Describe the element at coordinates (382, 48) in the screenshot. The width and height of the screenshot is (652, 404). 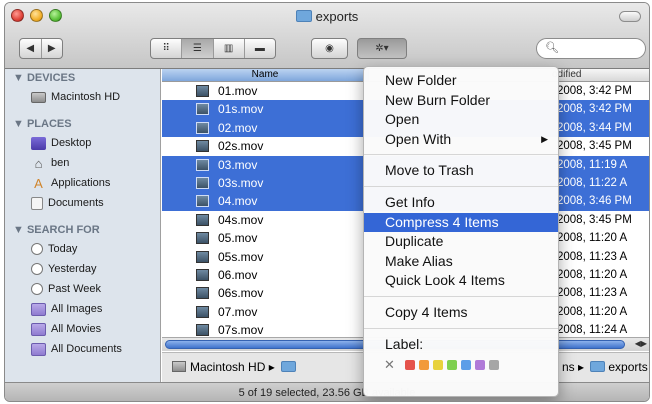
I see `action-menu-button: ✲▾` at that location.